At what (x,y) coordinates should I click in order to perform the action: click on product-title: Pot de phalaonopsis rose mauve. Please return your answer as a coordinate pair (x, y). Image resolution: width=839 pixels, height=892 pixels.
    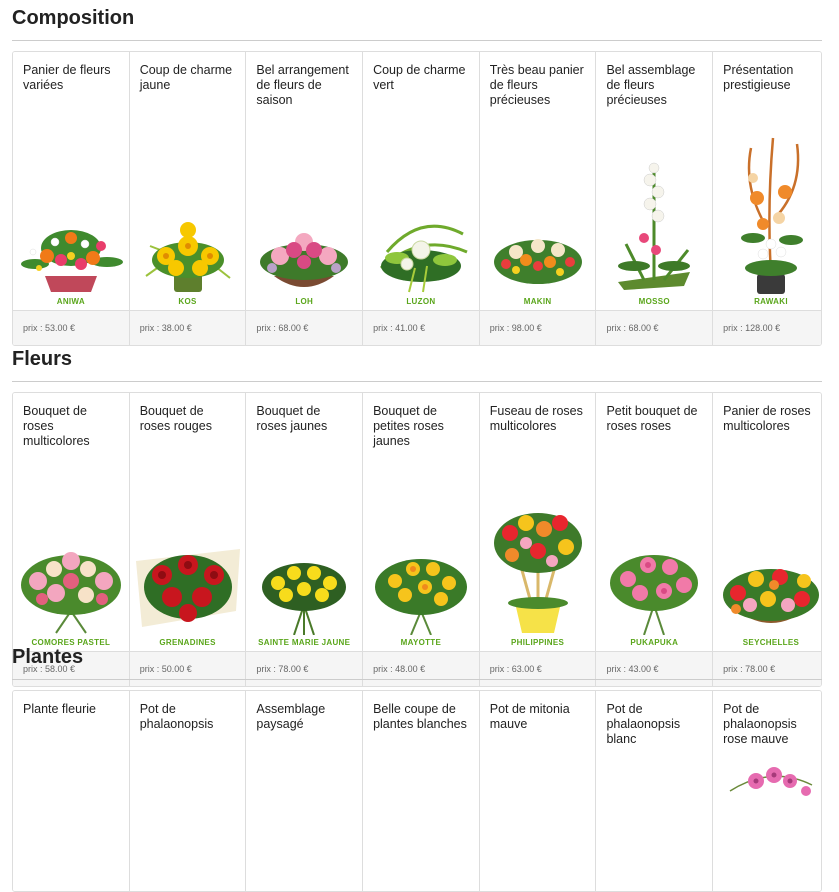
    Looking at the image, I should click on (767, 726).